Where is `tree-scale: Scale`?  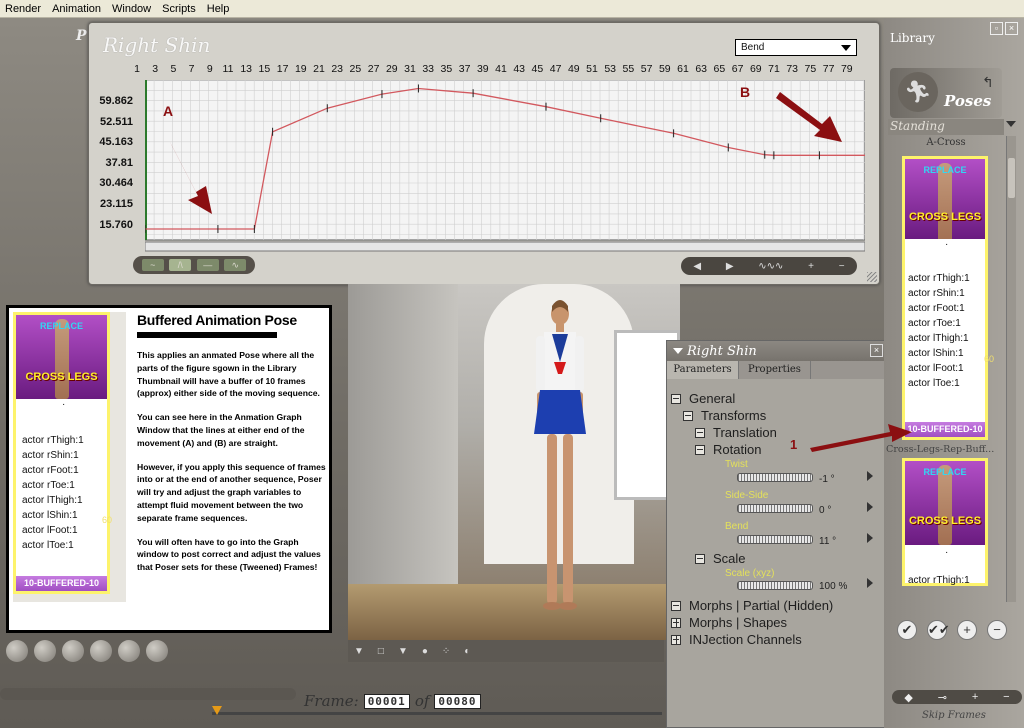
tree-scale: Scale is located at coordinates (720, 558).